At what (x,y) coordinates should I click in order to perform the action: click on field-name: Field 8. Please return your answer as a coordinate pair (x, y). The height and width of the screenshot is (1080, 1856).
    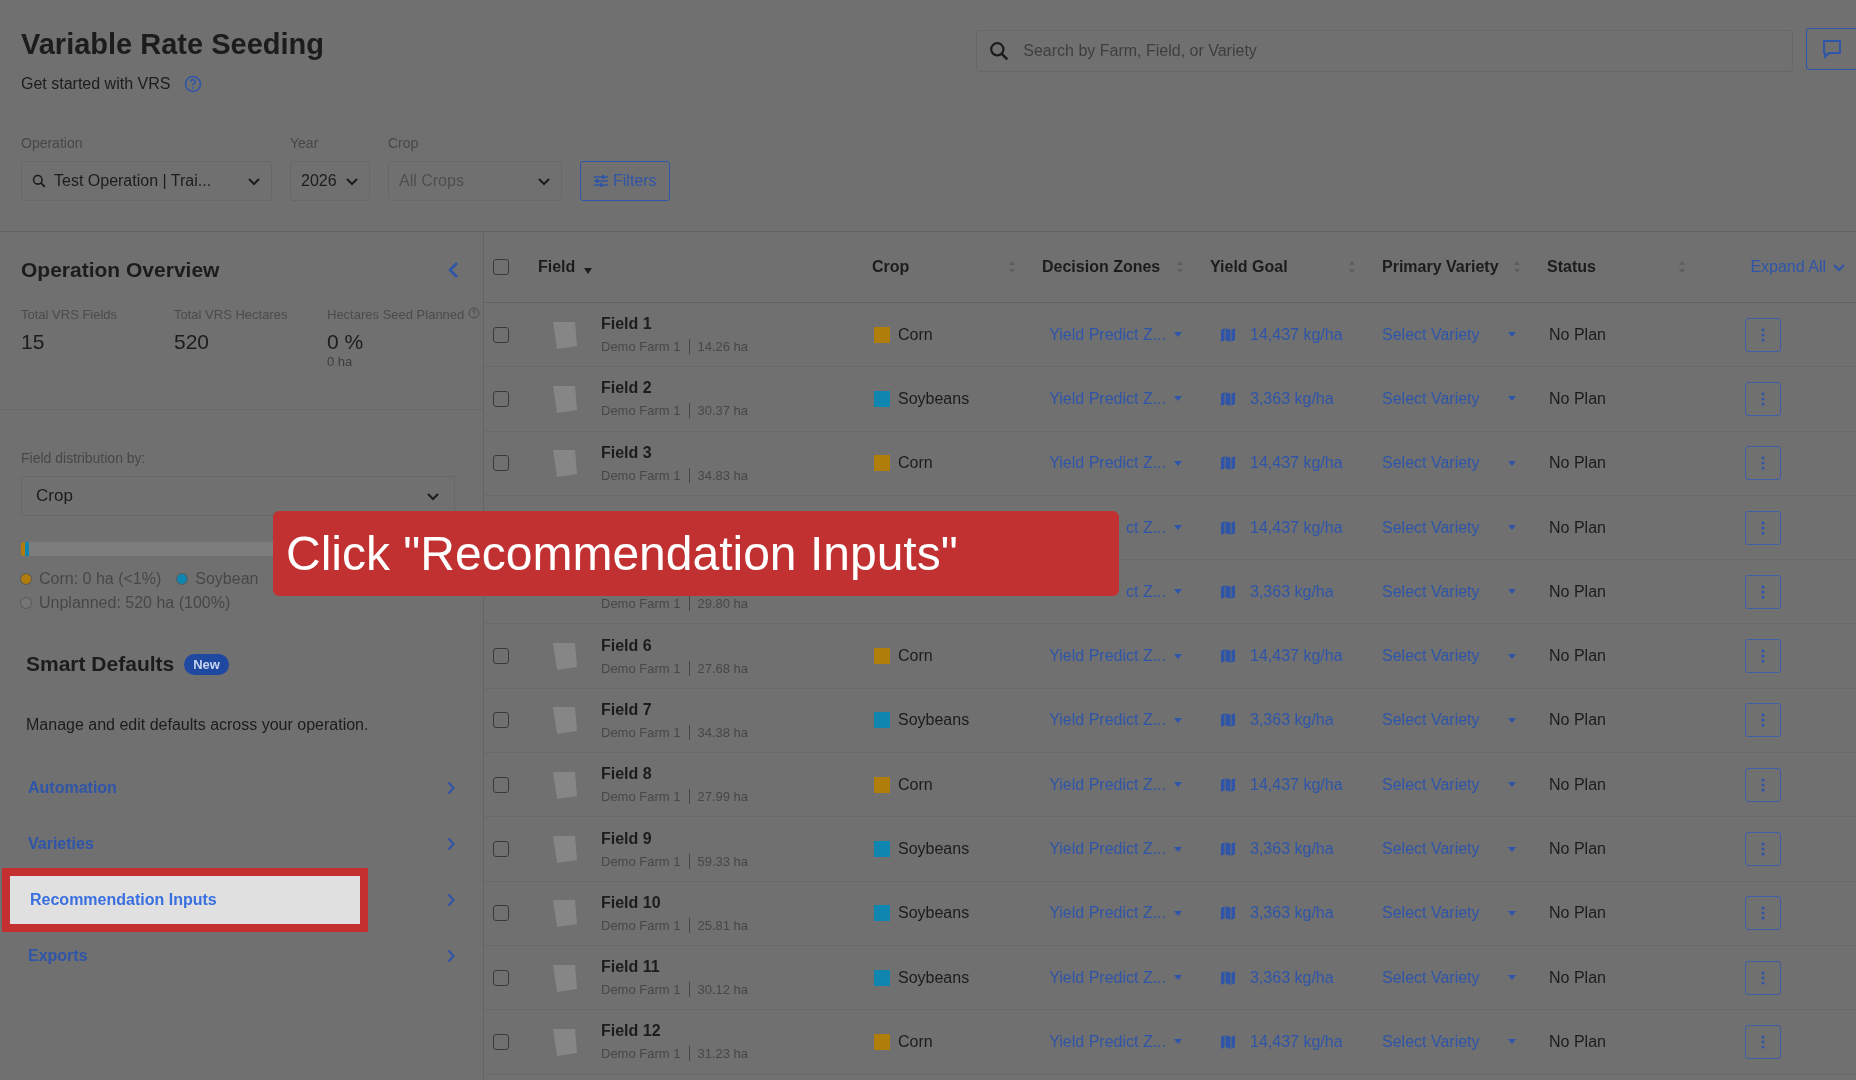
    Looking at the image, I should click on (675, 774).